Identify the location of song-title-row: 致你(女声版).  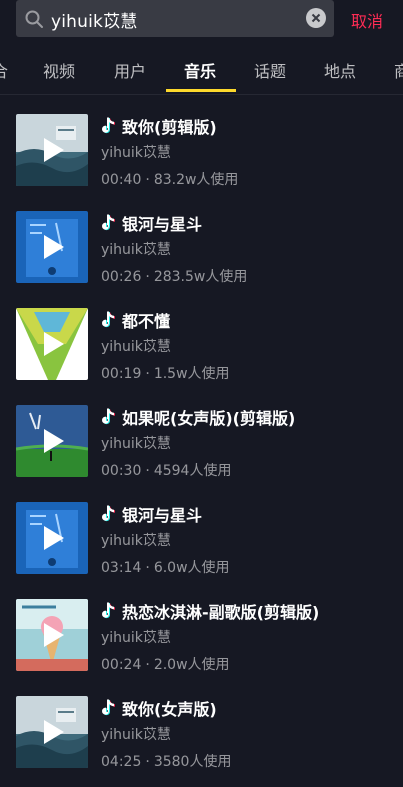
(159, 708).